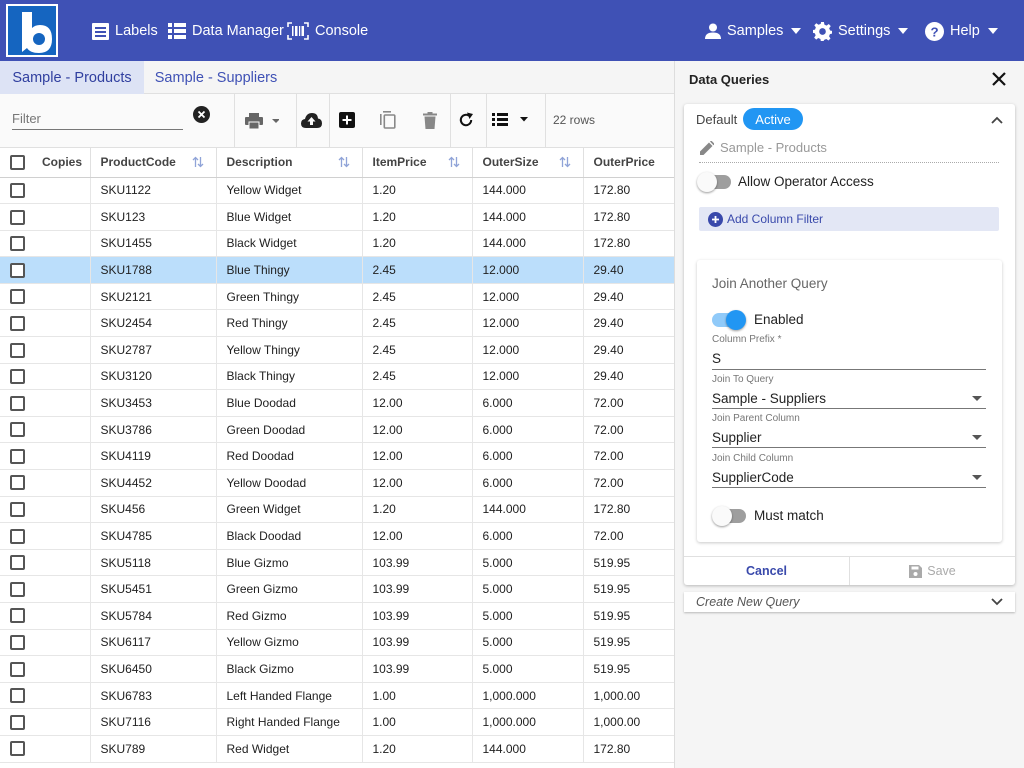 The width and height of the screenshot is (1024, 768). I want to click on tab-sample-suppliers: Sample - Suppliers, so click(216, 77).